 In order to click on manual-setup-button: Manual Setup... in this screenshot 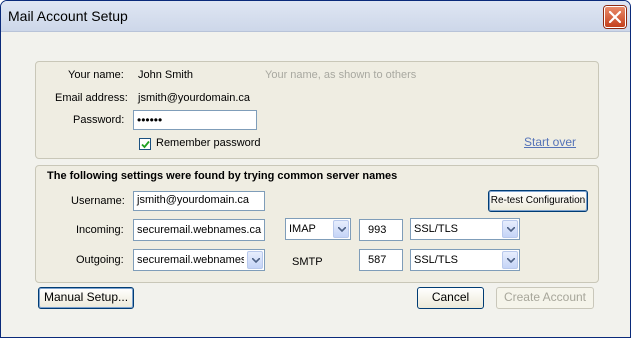, I will do `click(86, 298)`.